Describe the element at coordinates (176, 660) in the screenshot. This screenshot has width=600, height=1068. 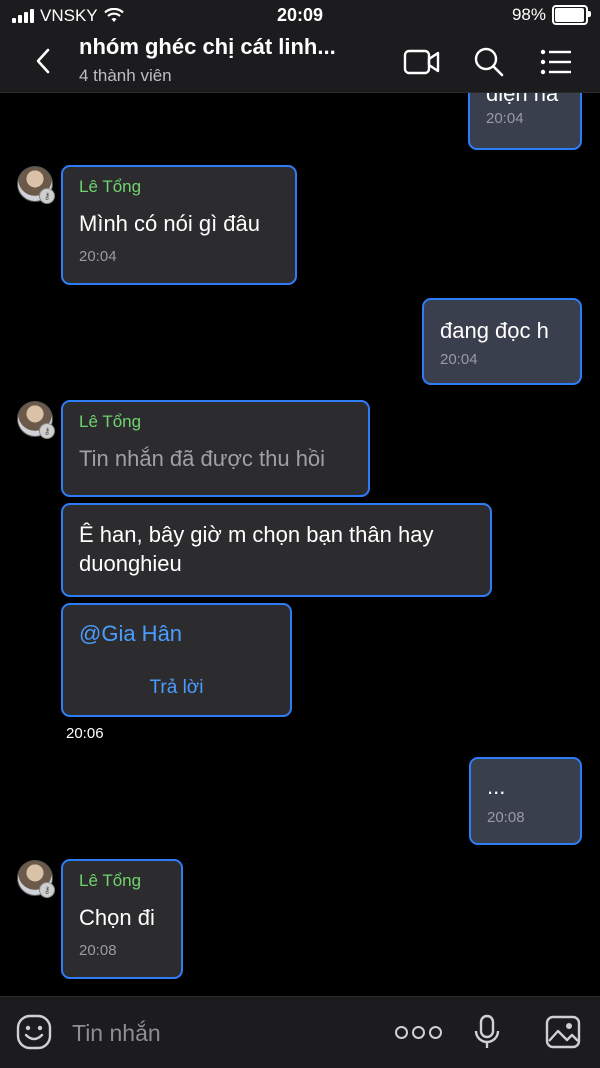
I see `mention-message: @Gia Hân Trả lời` at that location.